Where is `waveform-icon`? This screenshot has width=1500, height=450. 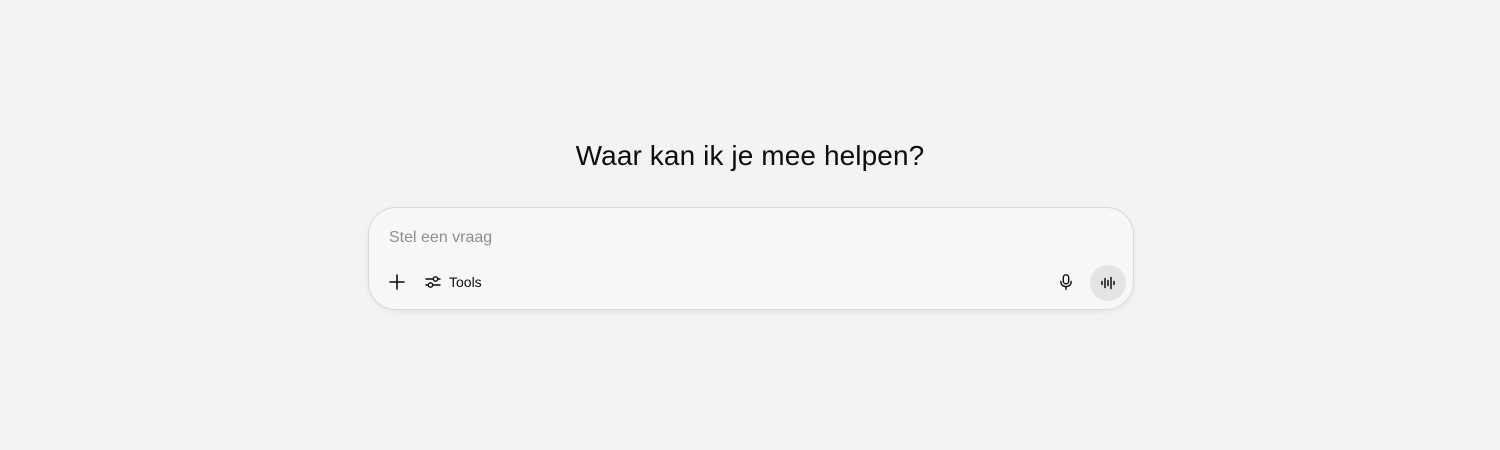
waveform-icon is located at coordinates (1108, 283).